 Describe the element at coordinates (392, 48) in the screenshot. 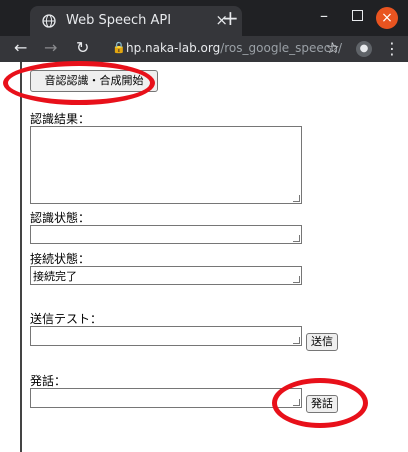

I see `menu-icon: ⋮` at that location.